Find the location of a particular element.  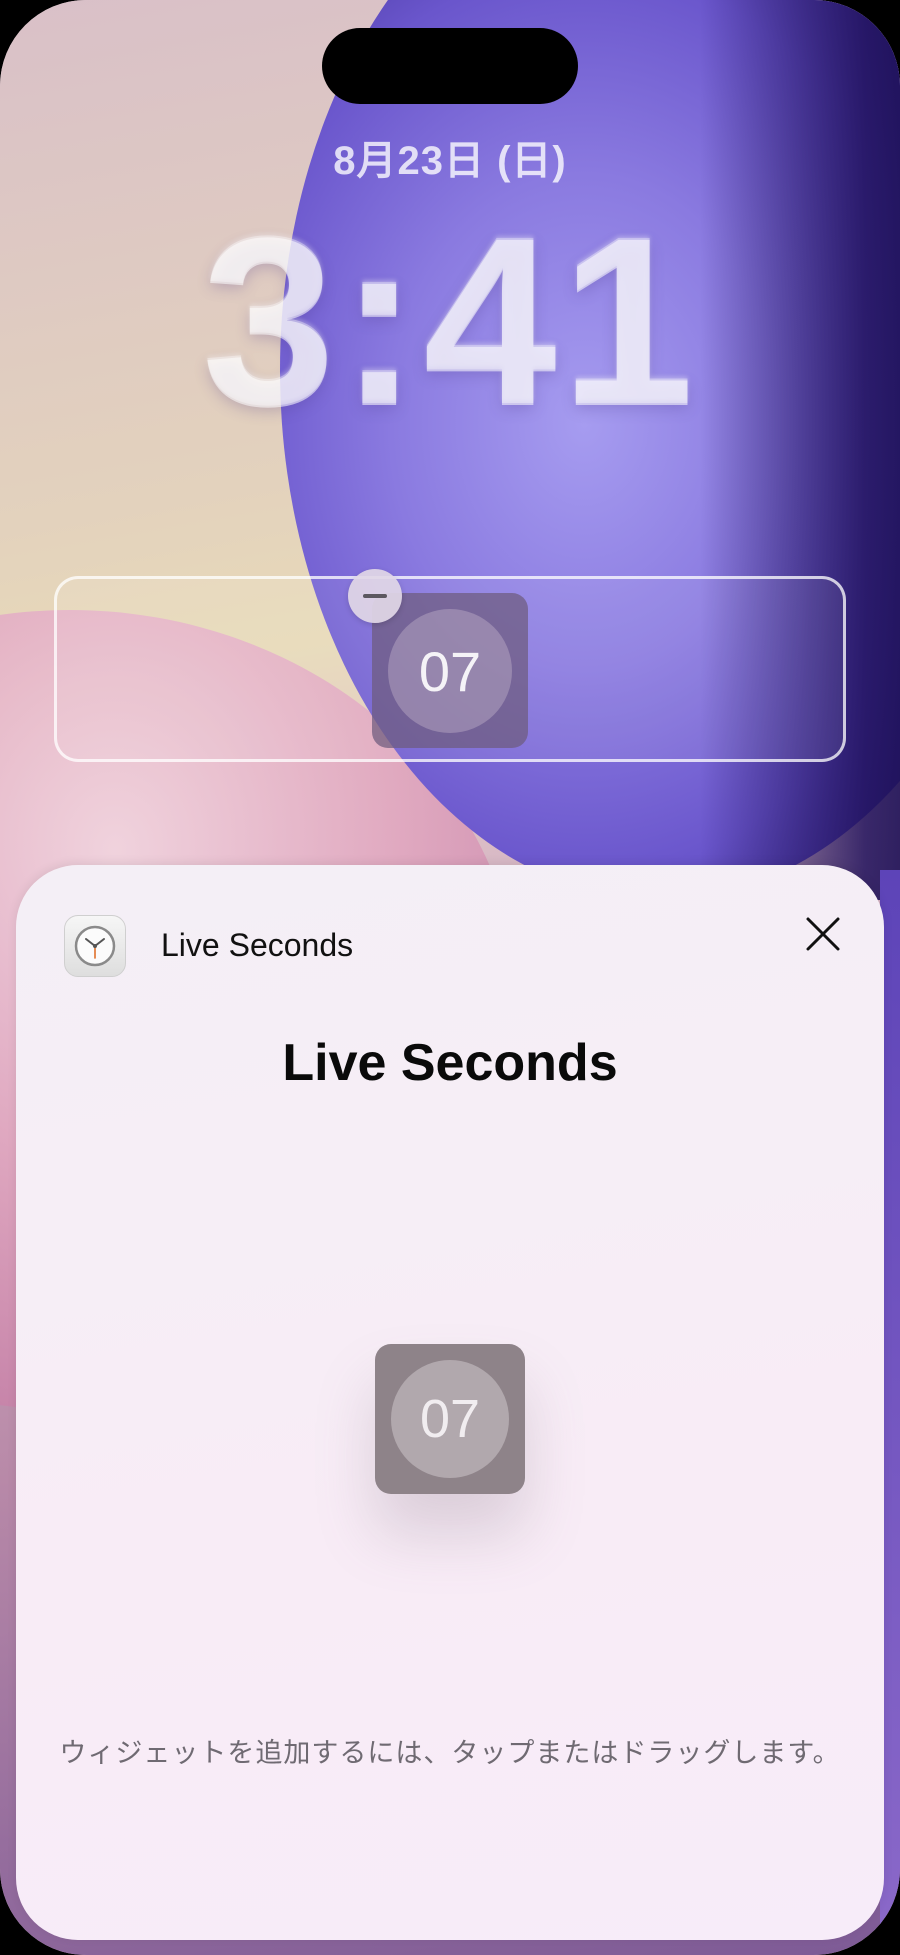

close-button is located at coordinates (823, 934).